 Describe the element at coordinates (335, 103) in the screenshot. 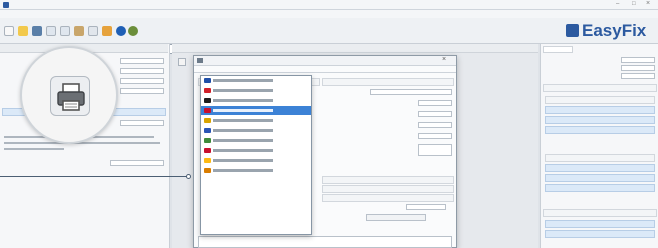

I see `field-label-subject` at that location.